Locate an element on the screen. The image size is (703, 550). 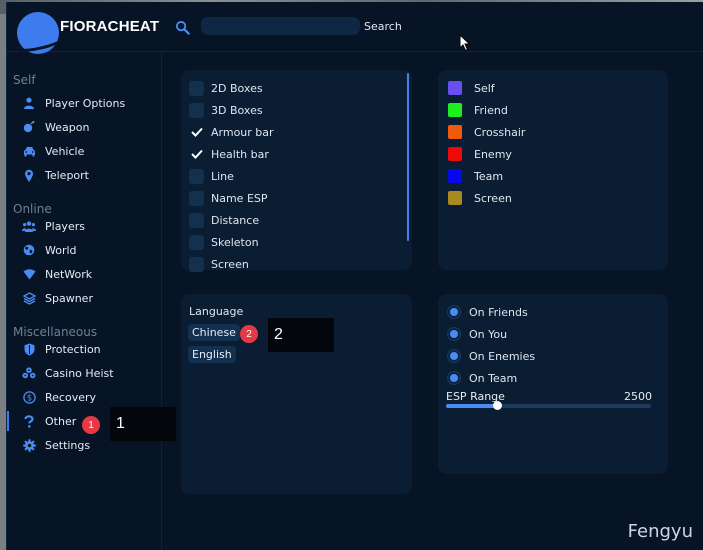
question-icon is located at coordinates (29, 421).